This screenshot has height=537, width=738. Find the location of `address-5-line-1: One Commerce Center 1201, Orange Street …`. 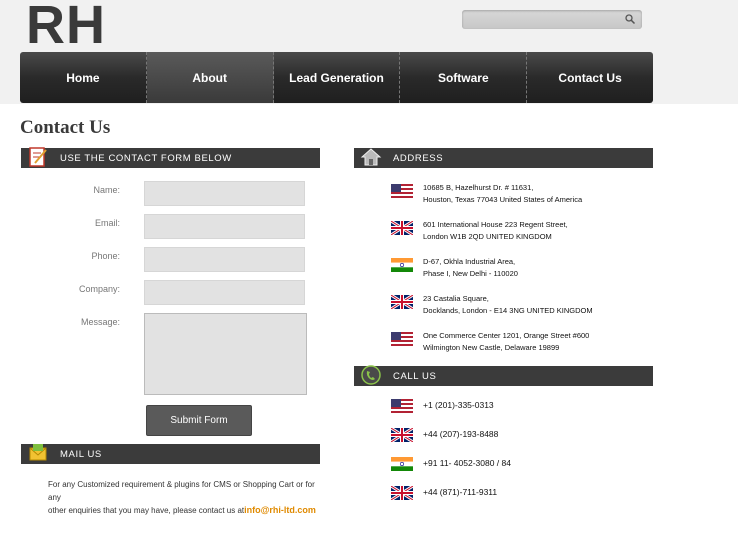

address-5-line-1: One Commerce Center 1201, Orange Street … is located at coordinates (506, 335).